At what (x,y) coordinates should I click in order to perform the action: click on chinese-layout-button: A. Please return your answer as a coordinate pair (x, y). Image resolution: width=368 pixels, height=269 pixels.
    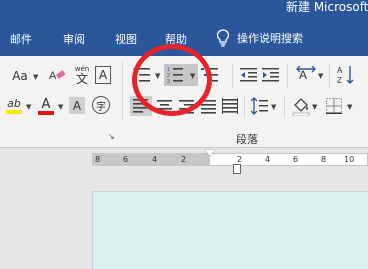
    Looking at the image, I should click on (306, 74).